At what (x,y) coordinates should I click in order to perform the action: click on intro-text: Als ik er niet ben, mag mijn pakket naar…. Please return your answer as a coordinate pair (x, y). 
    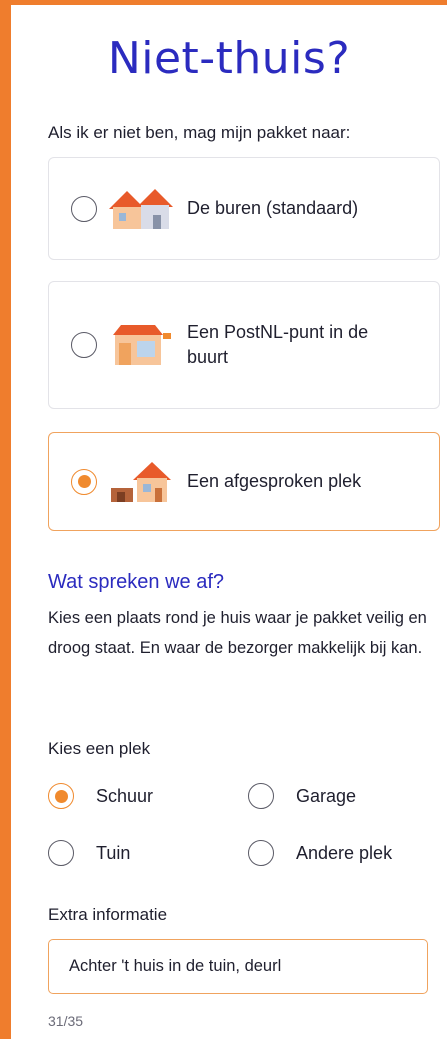
    Looking at the image, I should click on (199, 132).